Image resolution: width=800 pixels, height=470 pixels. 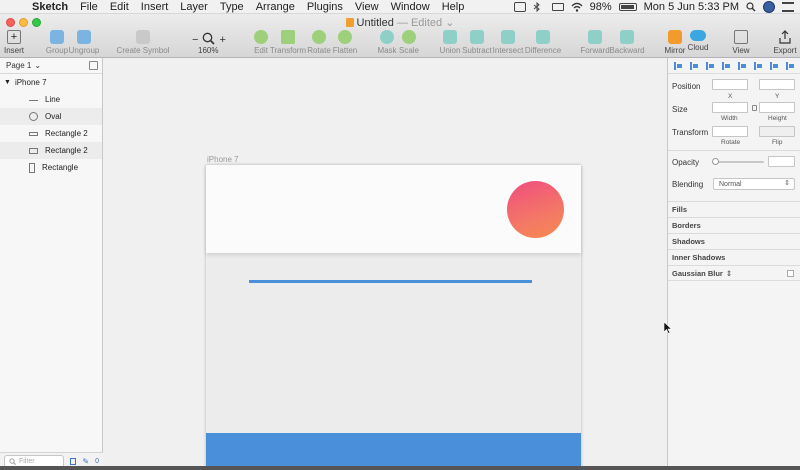 I want to click on flatten-icon, so click(x=345, y=37).